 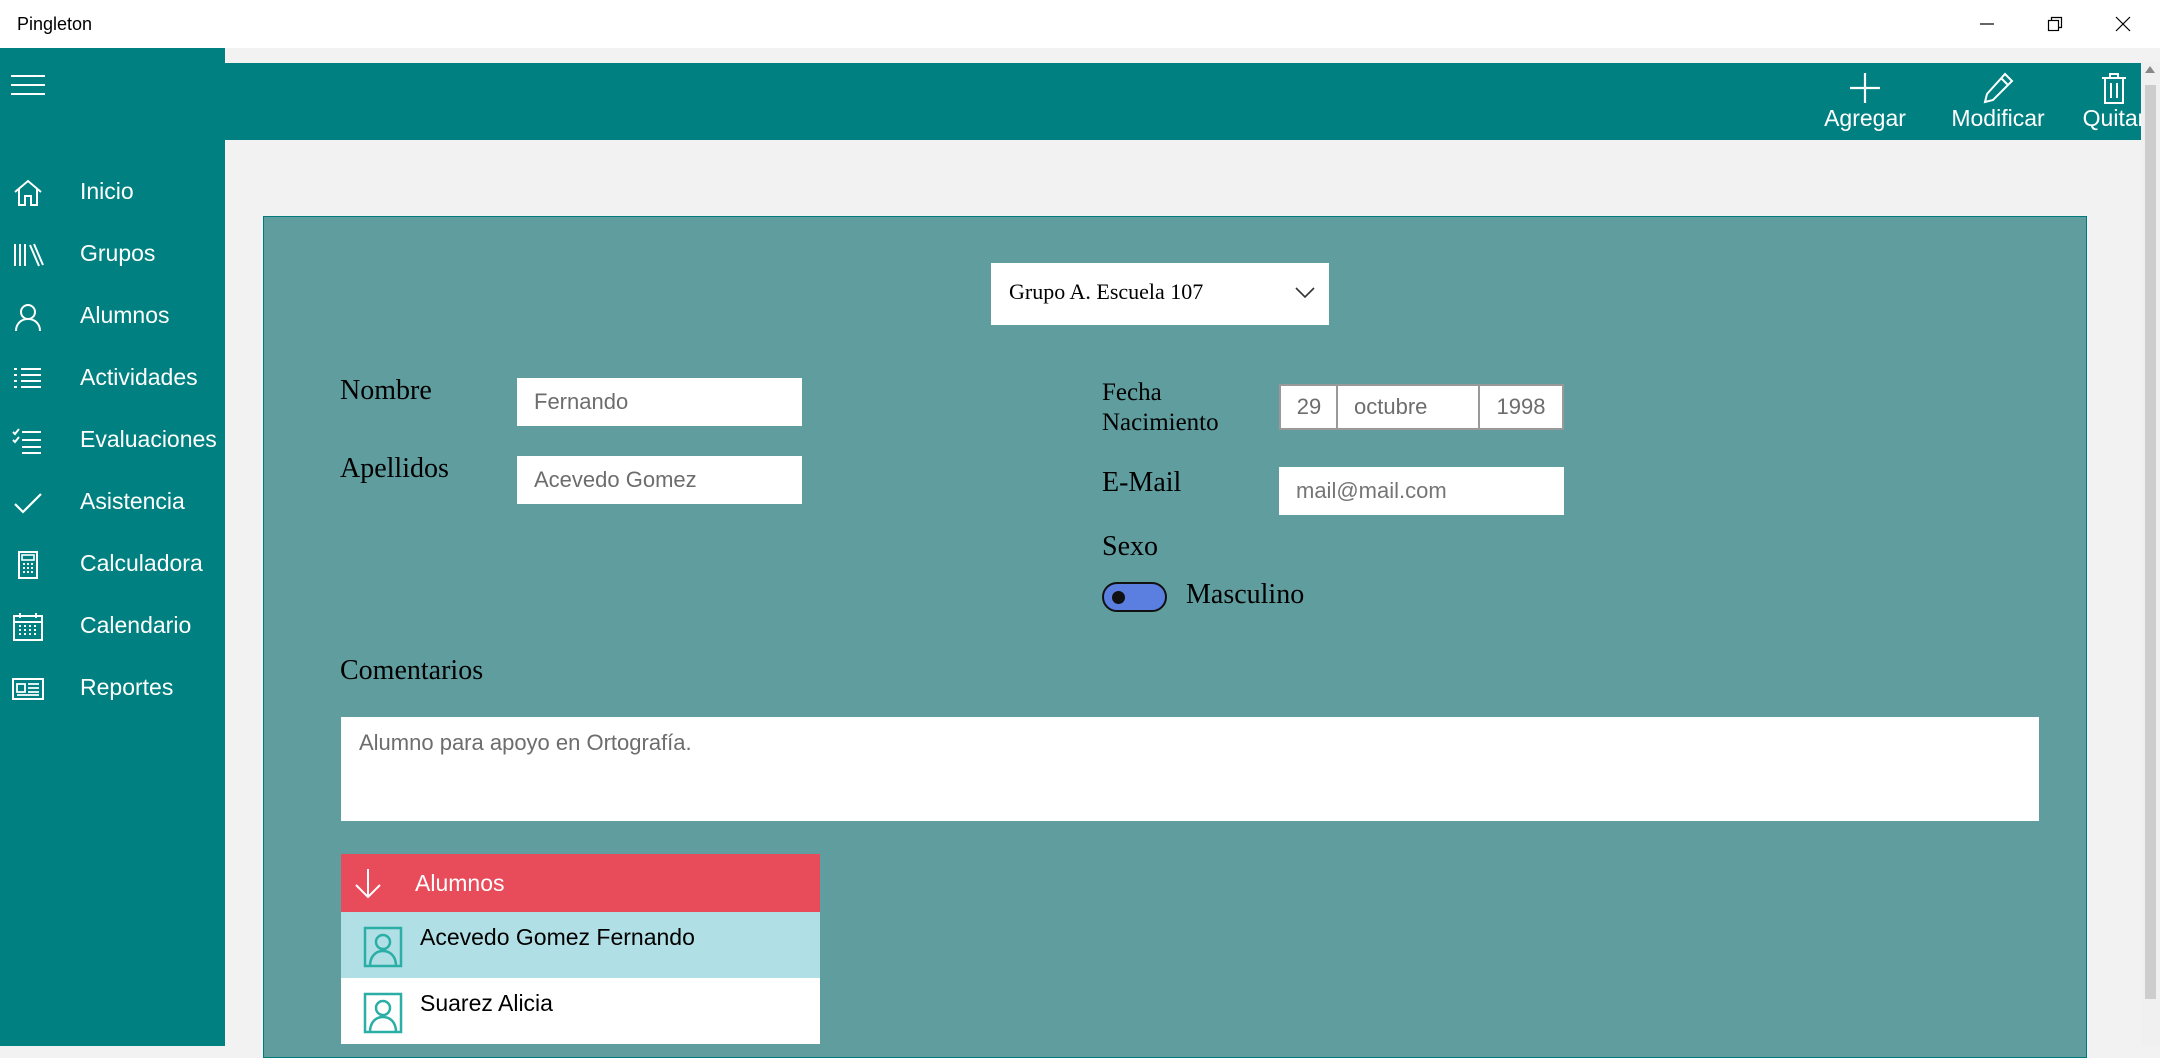 I want to click on sidebar-item-actividades: Actividades, so click(x=112, y=379).